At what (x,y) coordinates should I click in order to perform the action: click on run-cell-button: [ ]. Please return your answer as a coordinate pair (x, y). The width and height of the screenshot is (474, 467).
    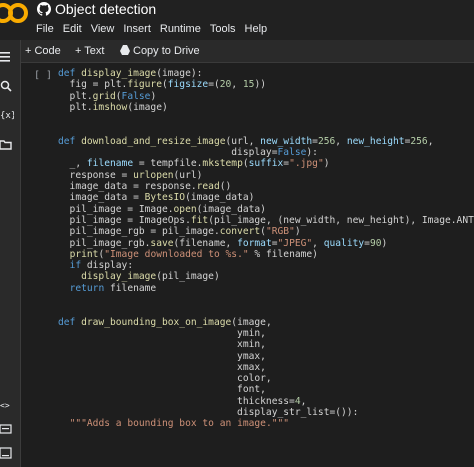
    Looking at the image, I should click on (43, 75).